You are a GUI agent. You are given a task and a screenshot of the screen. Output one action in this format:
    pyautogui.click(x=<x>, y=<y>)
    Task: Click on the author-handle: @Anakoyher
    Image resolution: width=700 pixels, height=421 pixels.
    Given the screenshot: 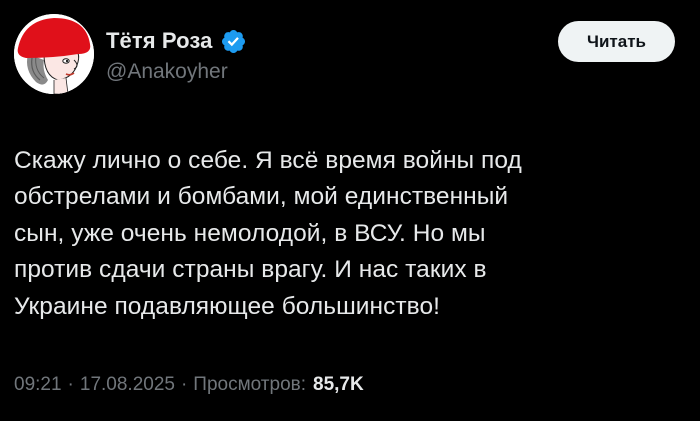 What is the action you would take?
    pyautogui.click(x=167, y=72)
    